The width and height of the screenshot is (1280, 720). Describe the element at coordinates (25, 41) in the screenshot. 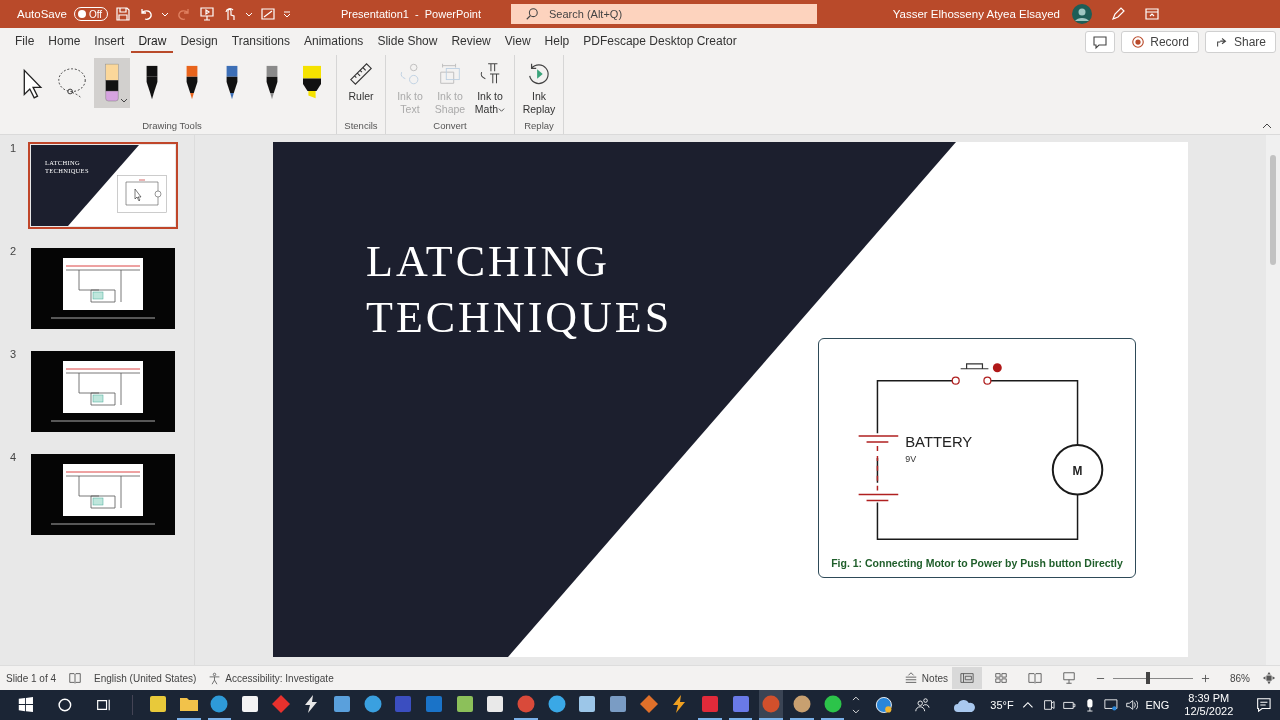

I see `ribbon-tab: File` at that location.